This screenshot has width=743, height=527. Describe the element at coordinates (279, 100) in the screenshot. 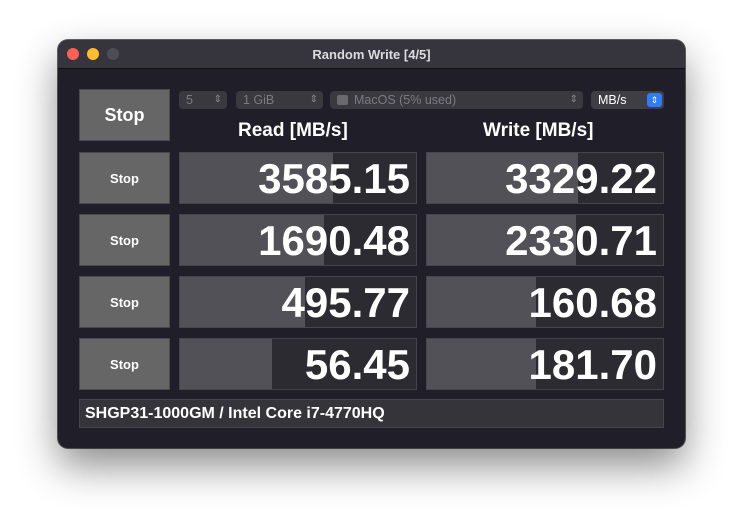

I see `test-size-select: 1 GiB ⇕` at that location.